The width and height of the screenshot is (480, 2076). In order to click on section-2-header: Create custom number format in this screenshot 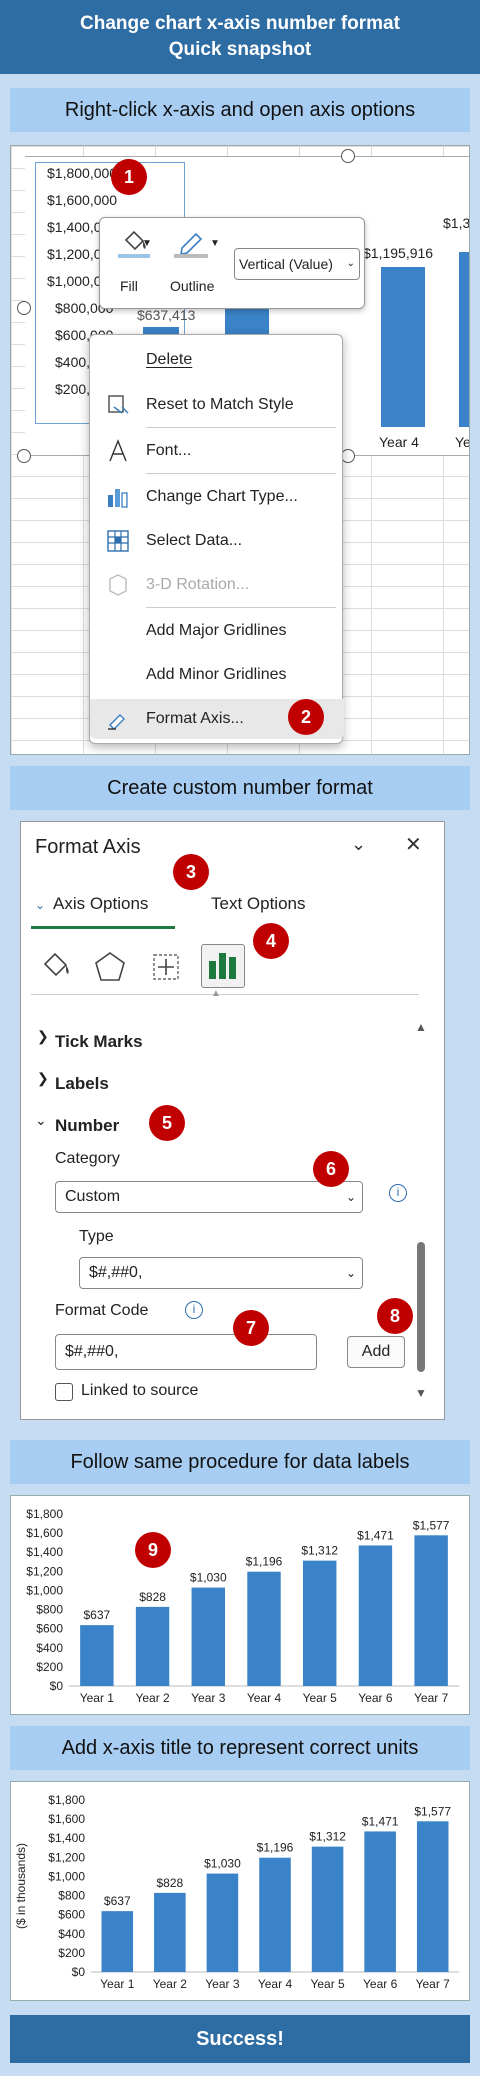, I will do `click(240, 788)`.